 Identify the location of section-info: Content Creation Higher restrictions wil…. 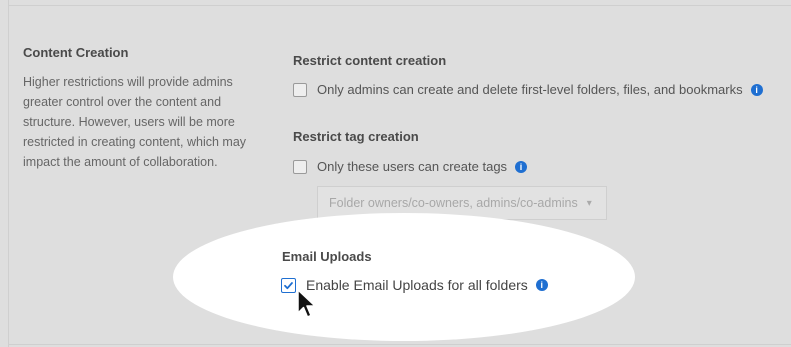
(145, 108).